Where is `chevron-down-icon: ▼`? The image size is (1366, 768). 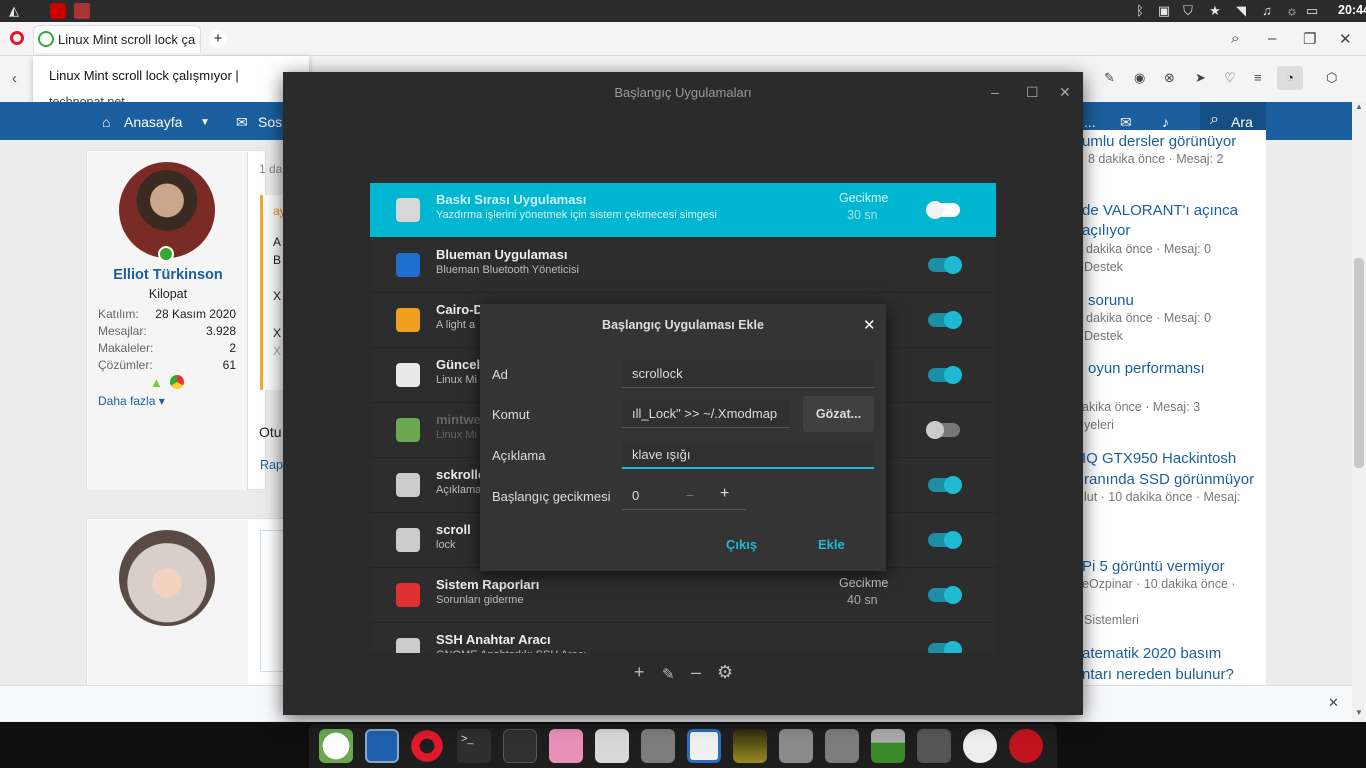
chevron-down-icon: ▼ is located at coordinates (205, 122).